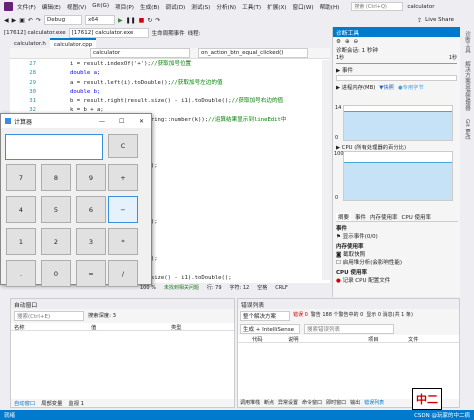  Describe the element at coordinates (123, 273) in the screenshot. I see `key-divide-button: /` at that location.